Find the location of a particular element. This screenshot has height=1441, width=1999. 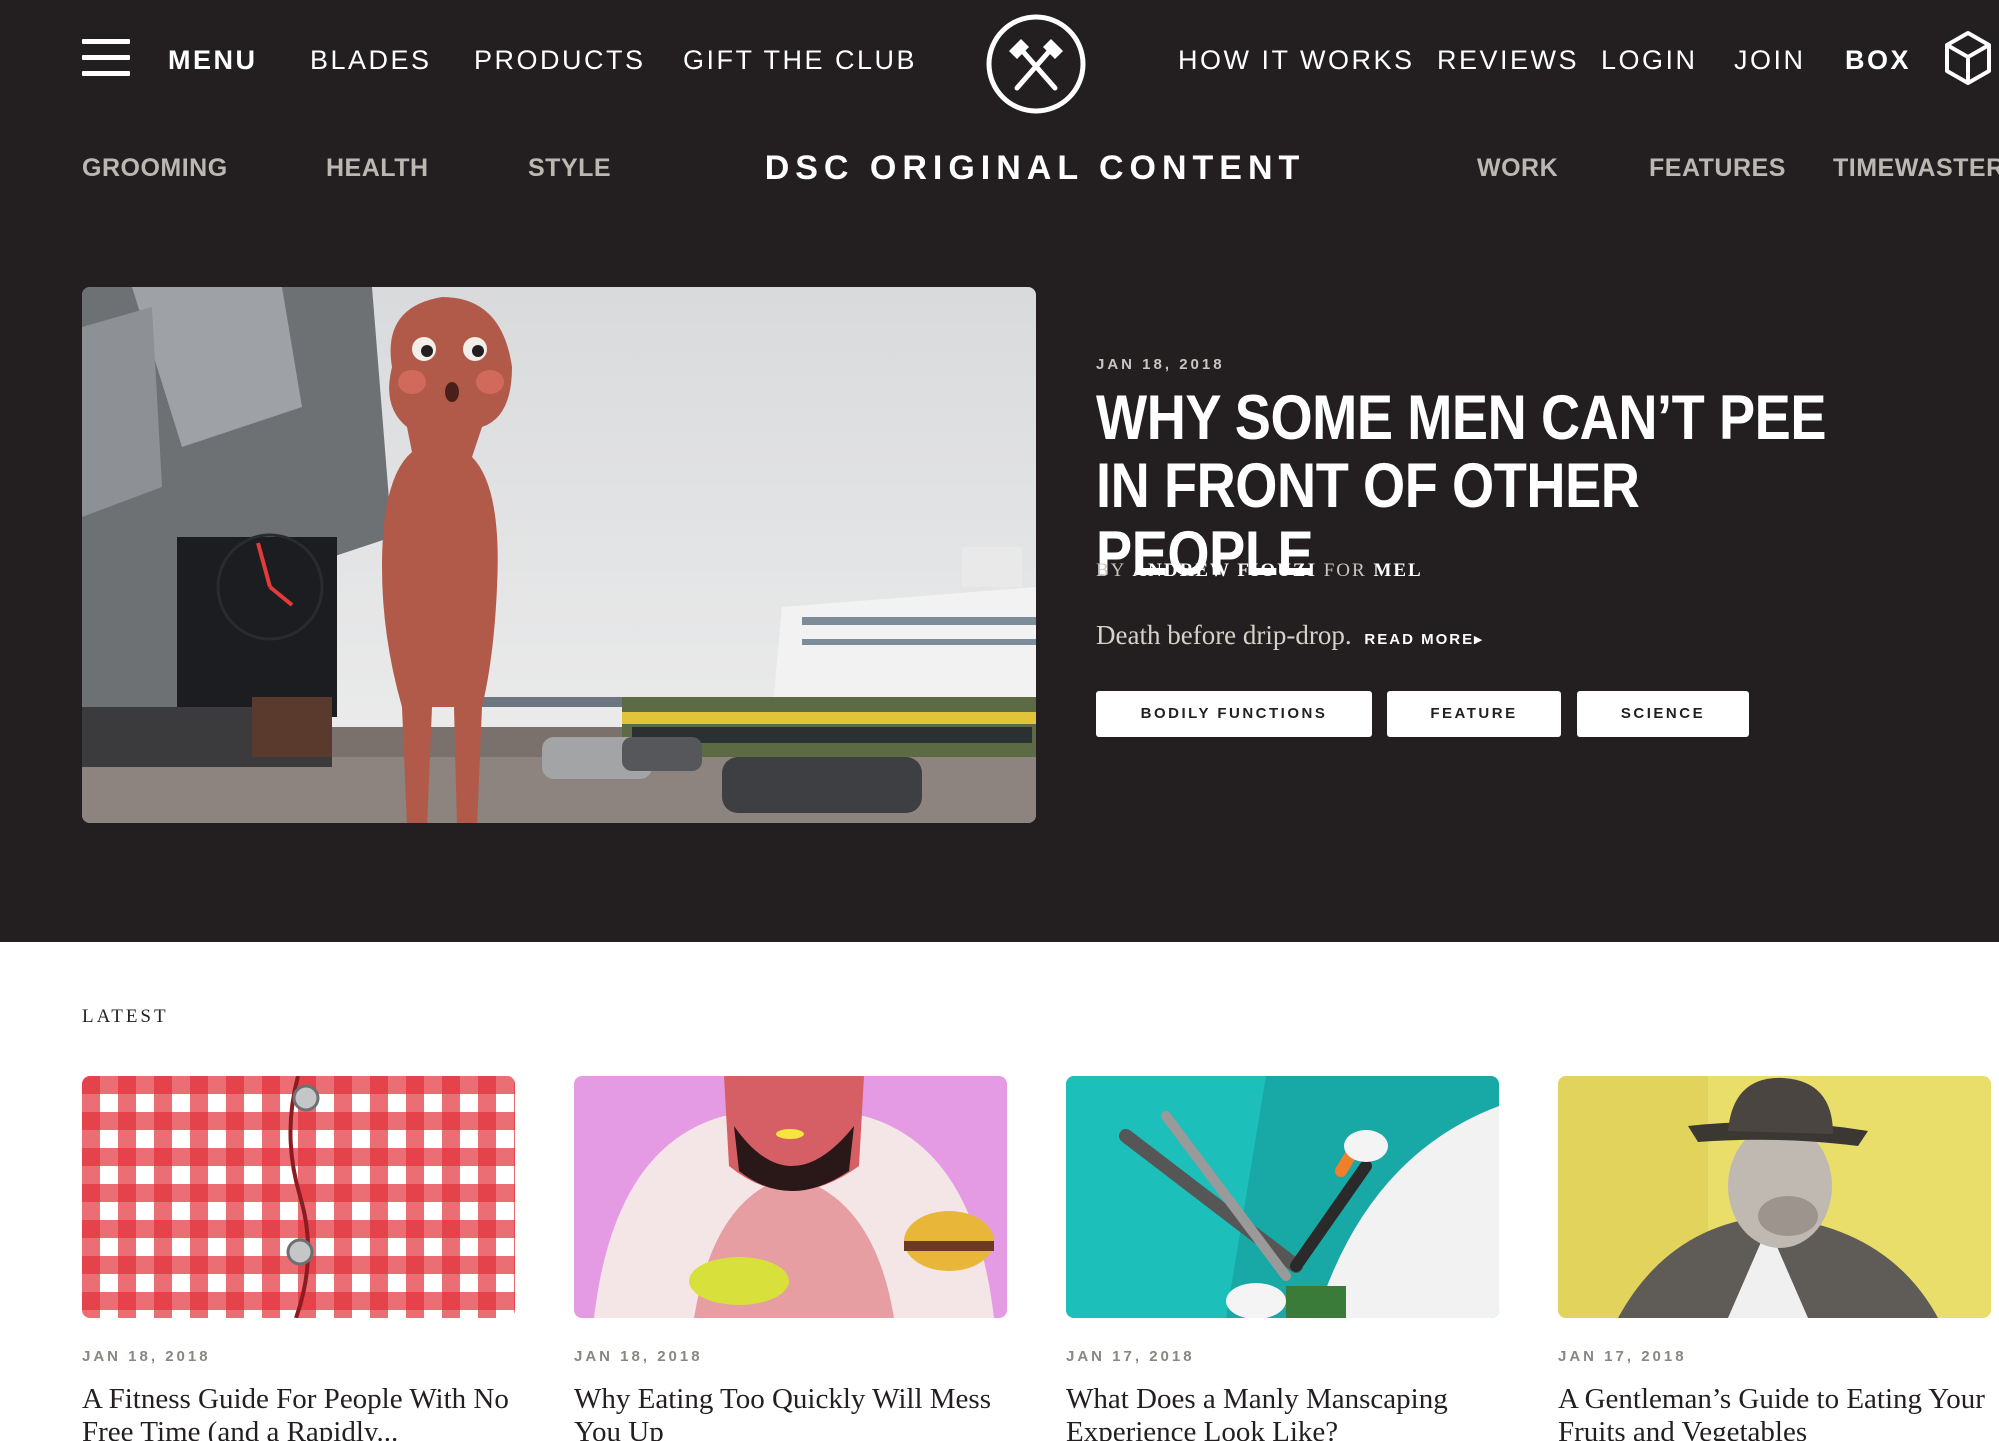

nav-blades: BLADES is located at coordinates (371, 60).